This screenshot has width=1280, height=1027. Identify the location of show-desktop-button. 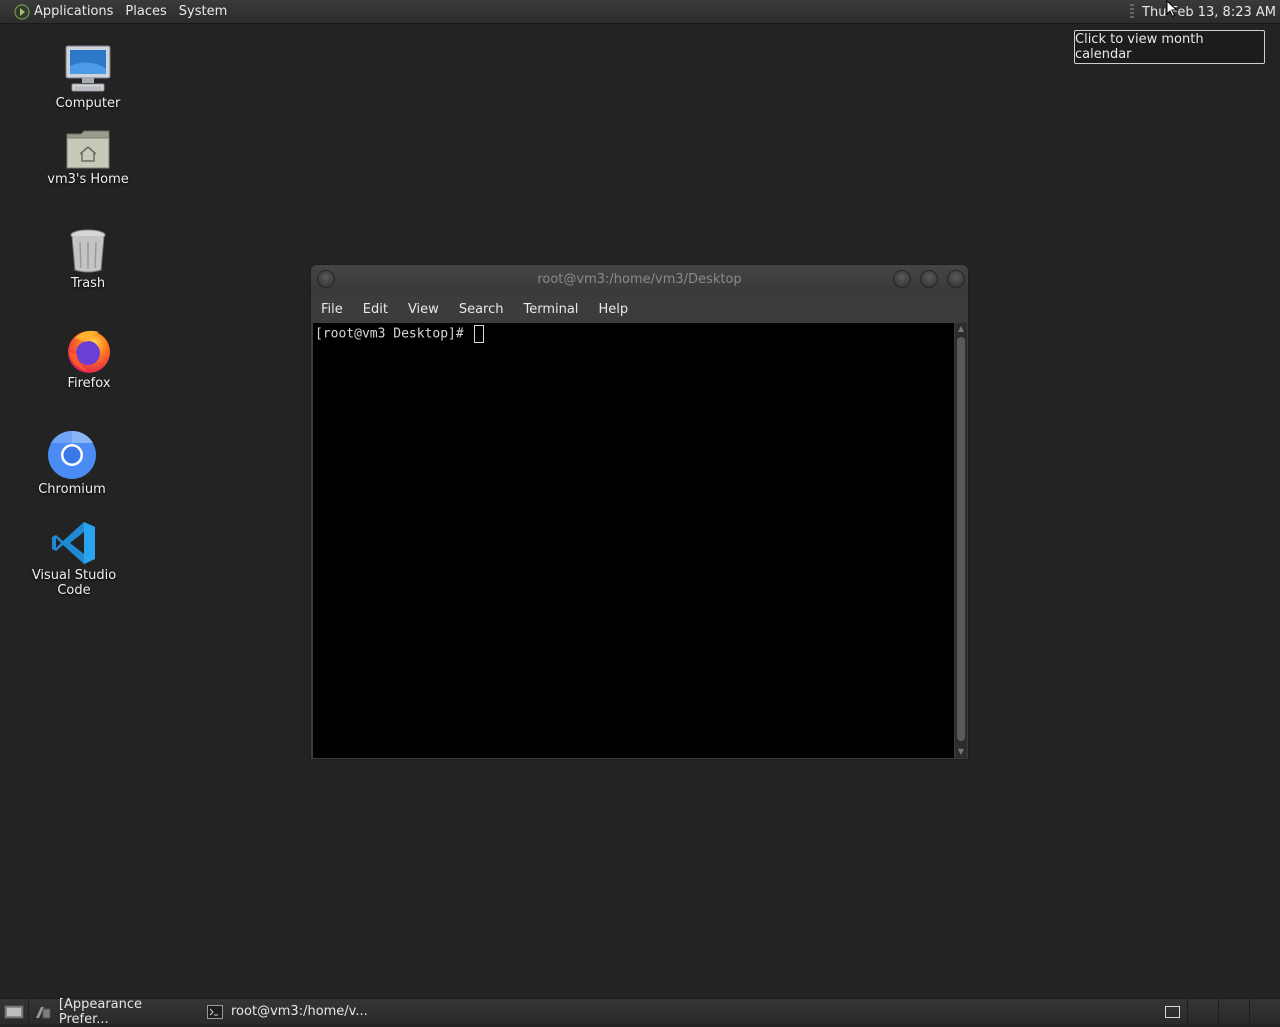
(14, 1012).